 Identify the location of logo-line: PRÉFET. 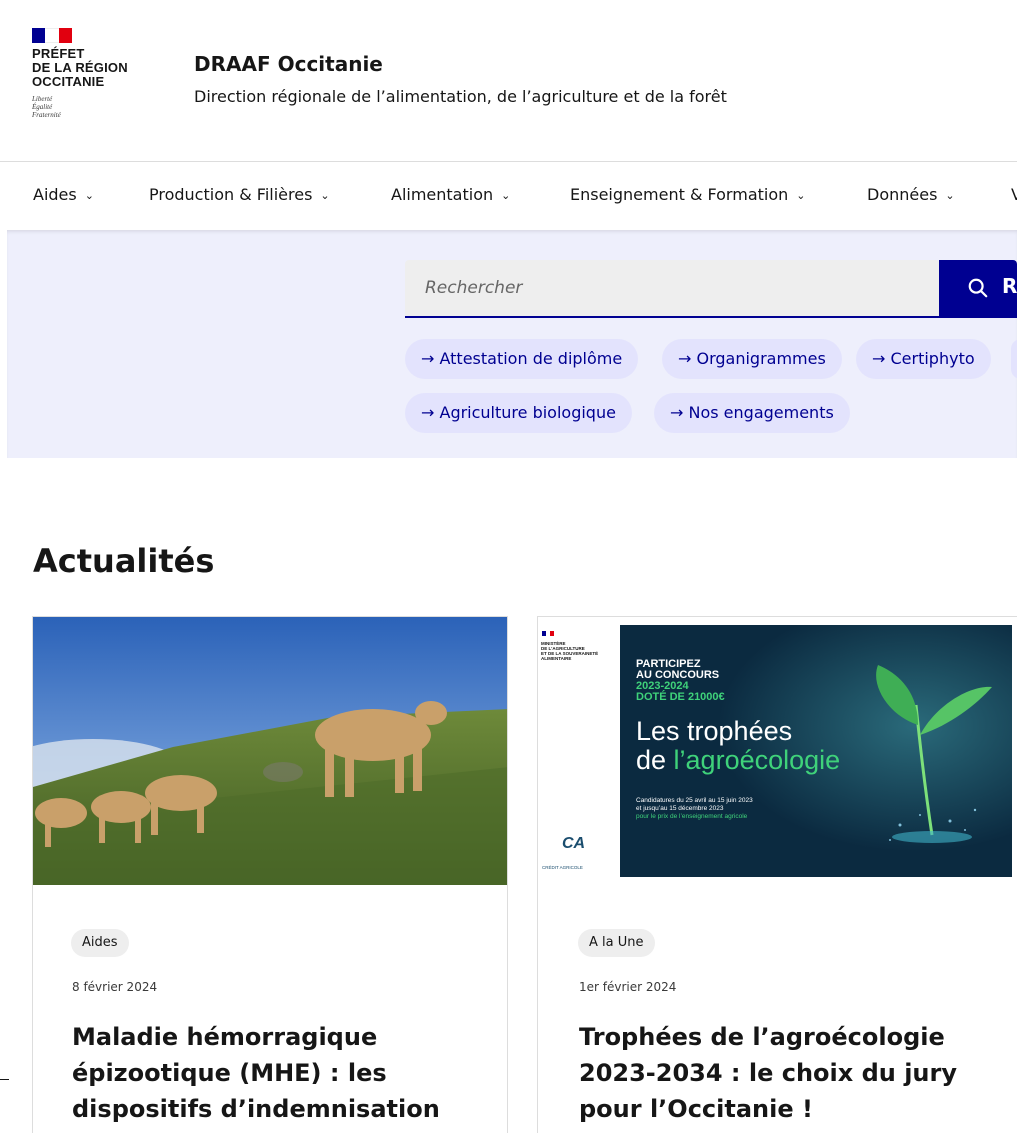
(58, 53).